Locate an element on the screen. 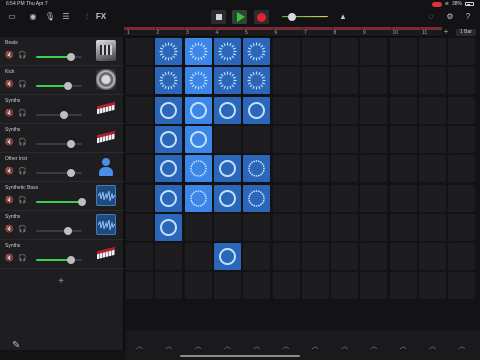 This screenshot has height=360, width=480. track-header: Synths 🔇 🎧 is located at coordinates (62, 138).